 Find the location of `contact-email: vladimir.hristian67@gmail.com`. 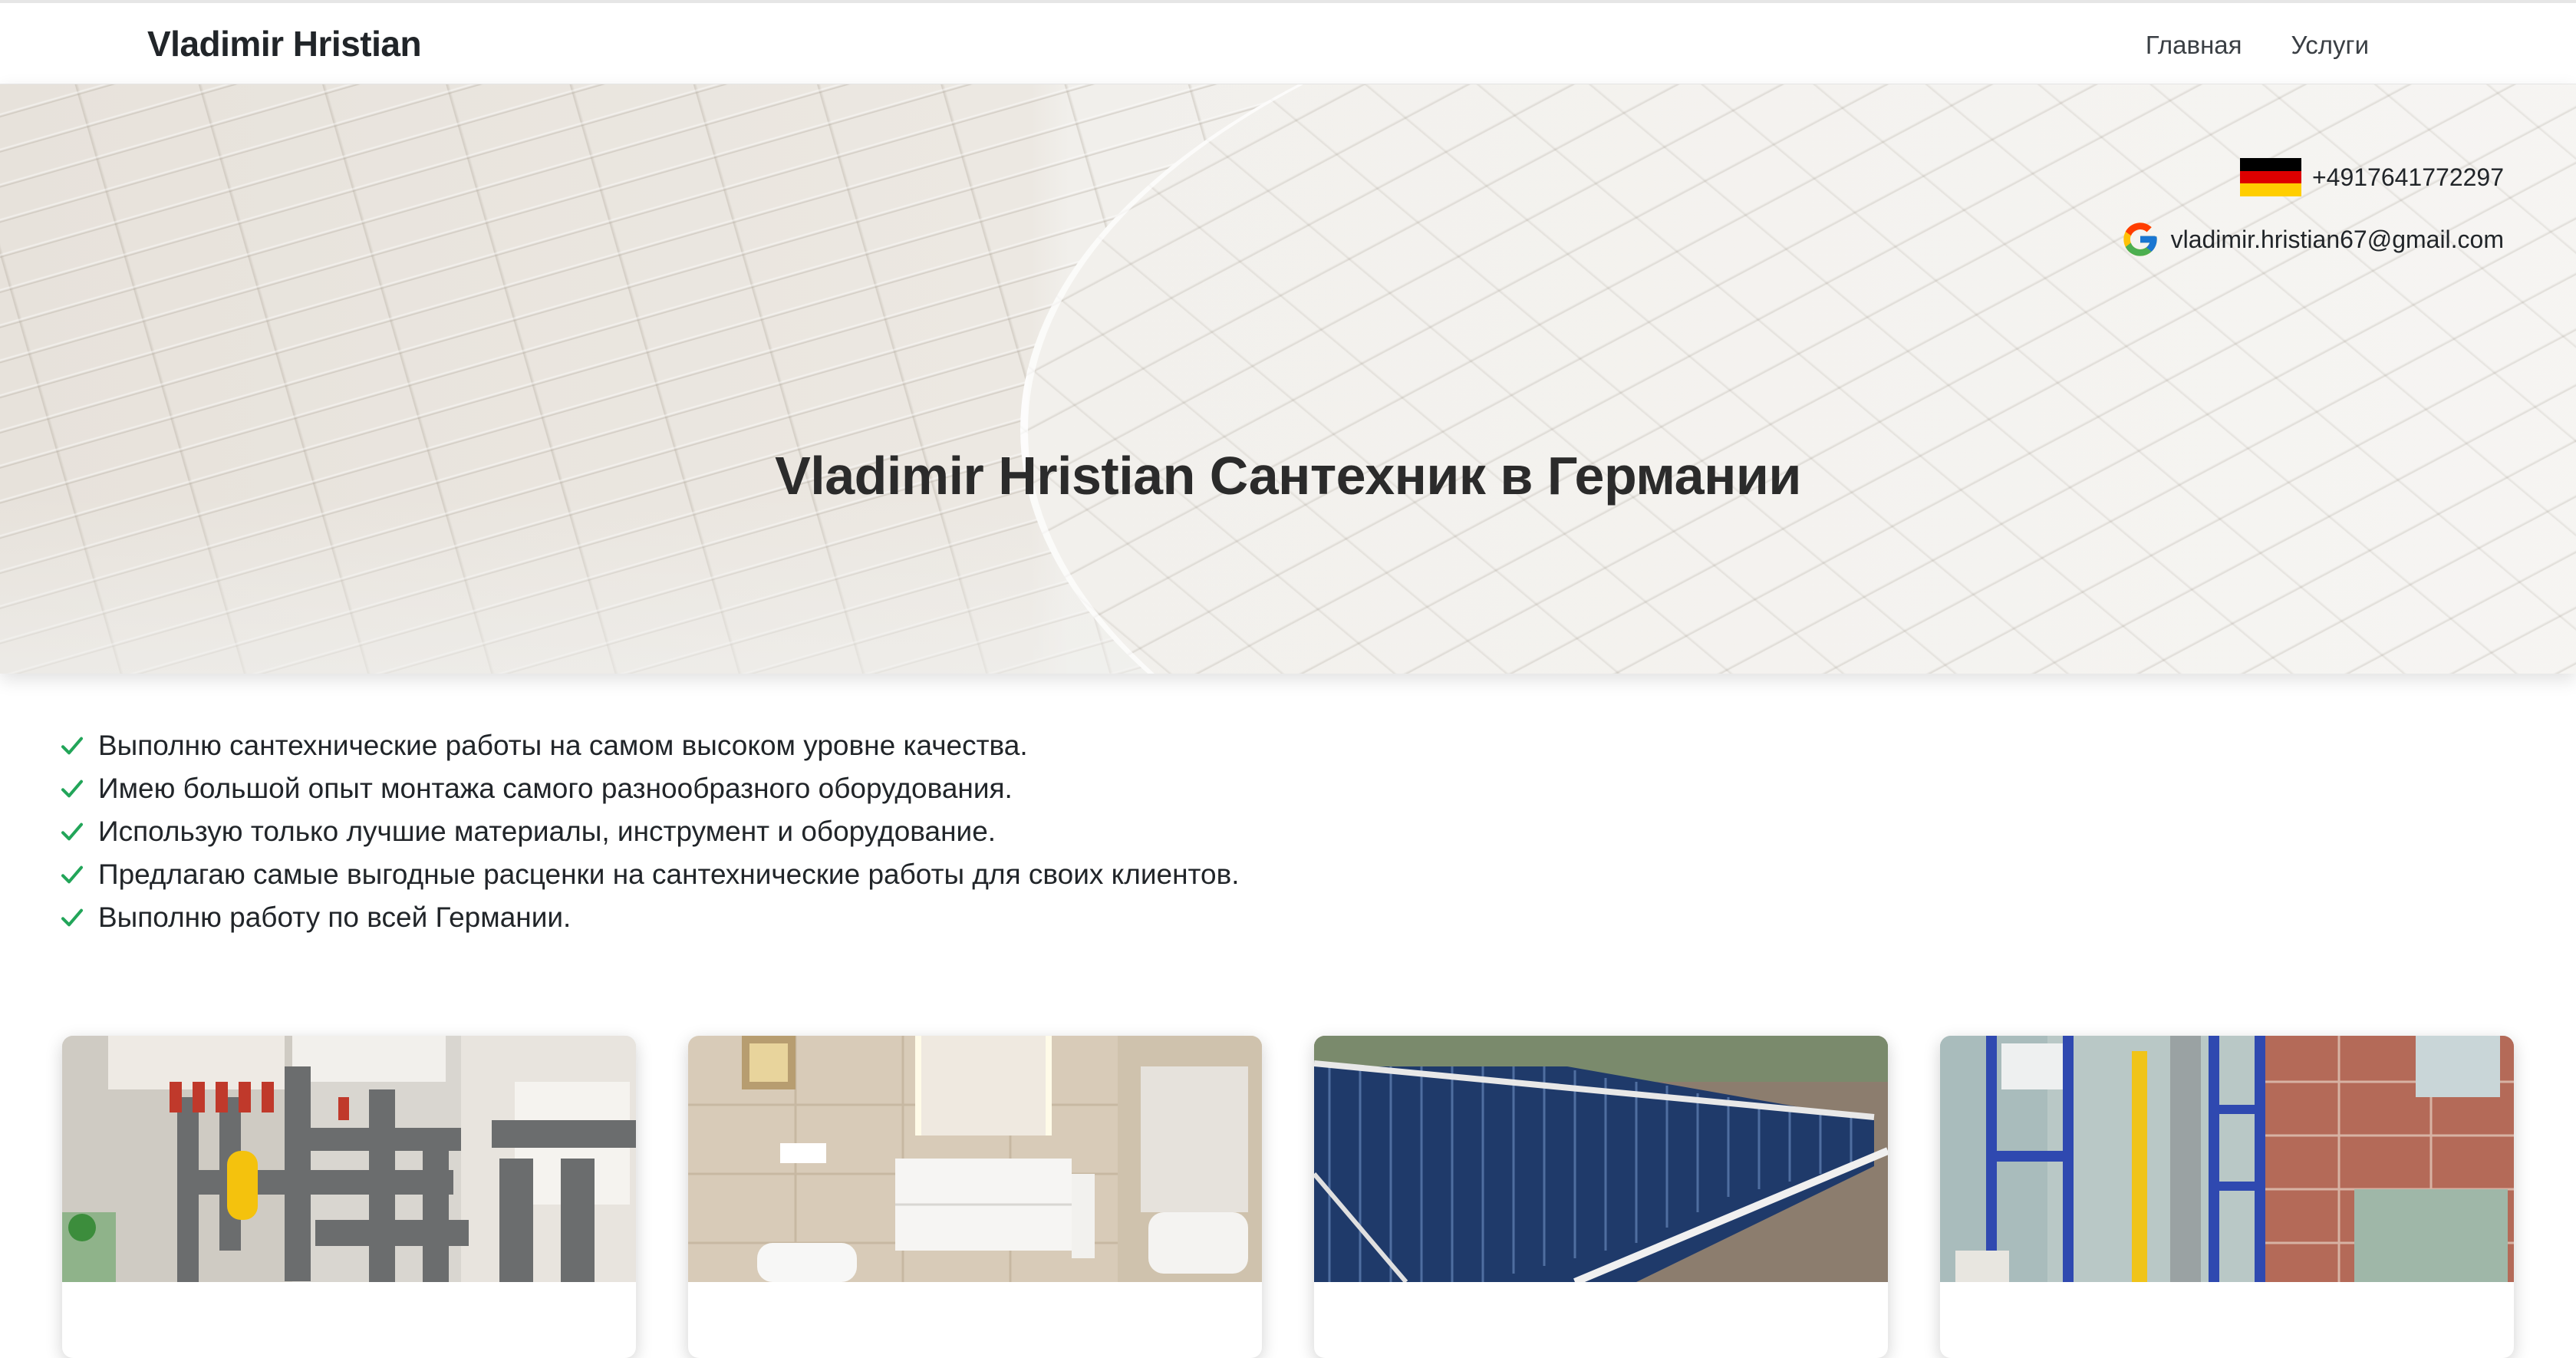

contact-email: vladimir.hristian67@gmail.com is located at coordinates (2312, 239).